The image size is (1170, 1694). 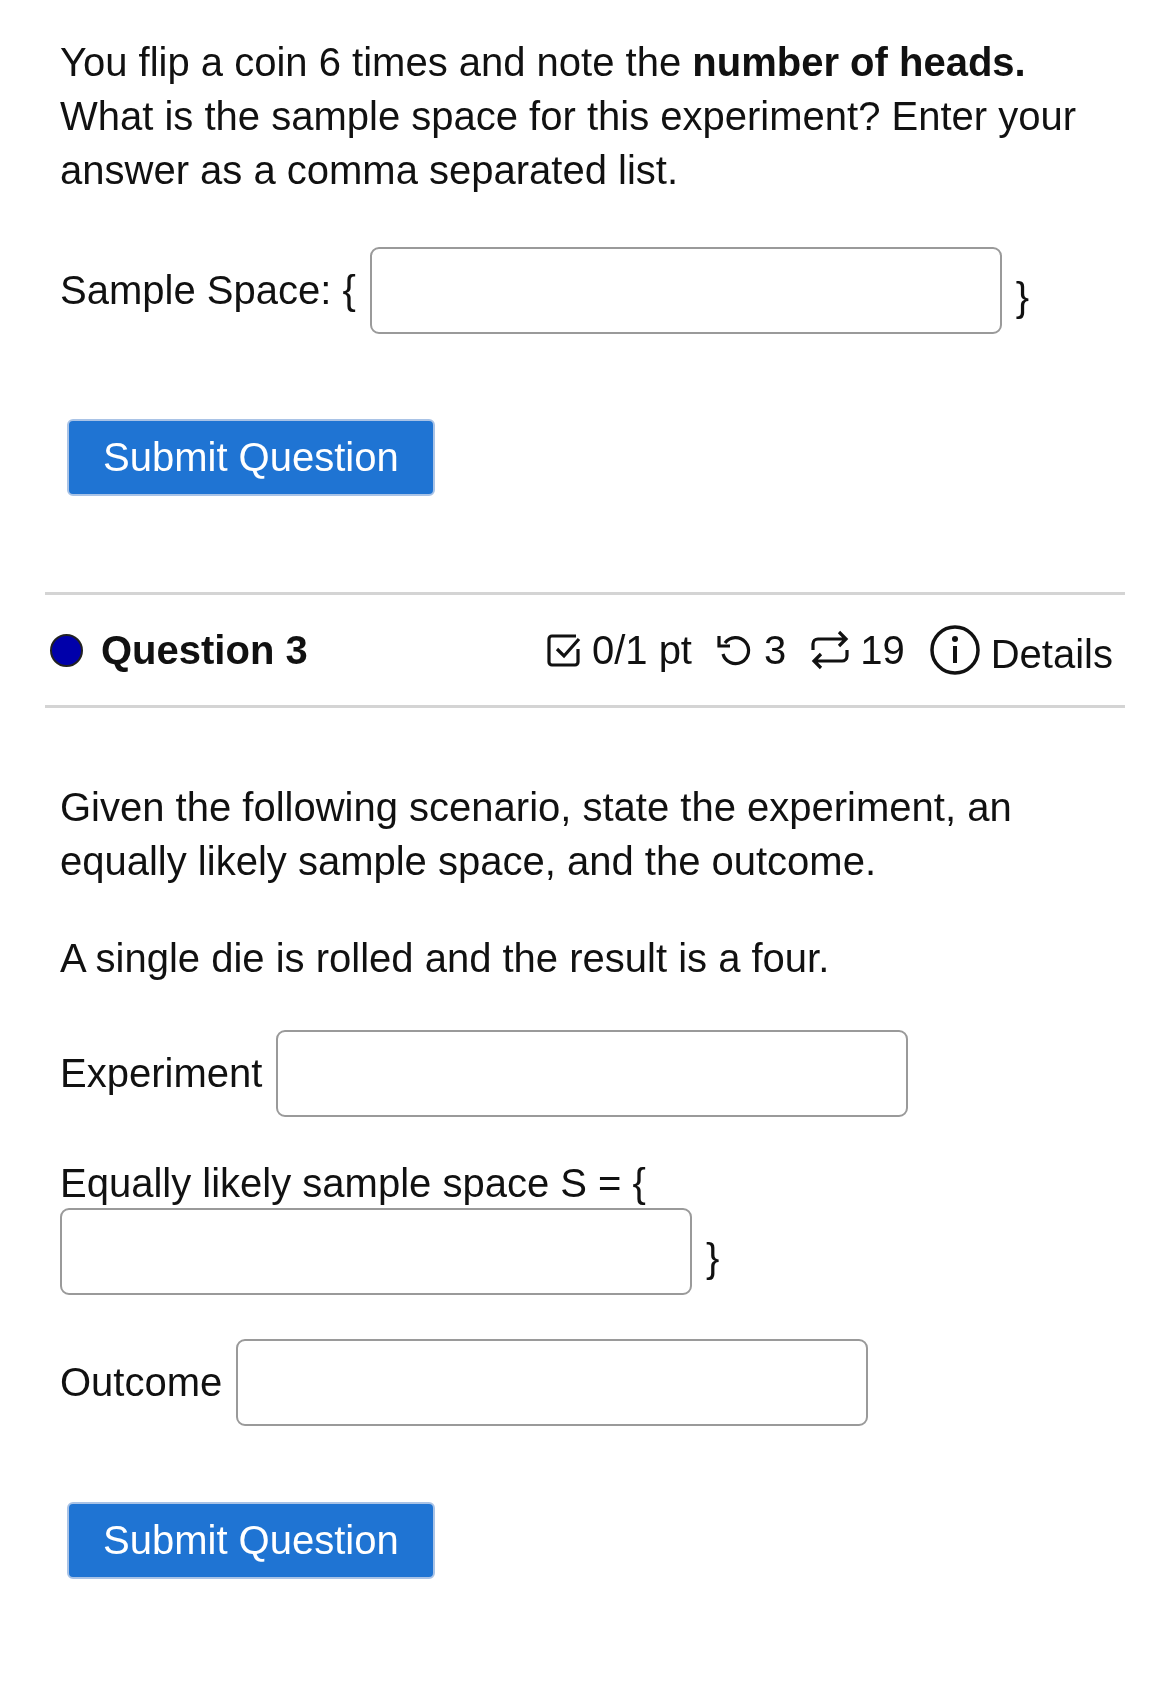 What do you see at coordinates (536, 834) in the screenshot?
I see `question-text: Given the following scenario, state the experiment, an equally likely sample space, and the outcome.` at bounding box center [536, 834].